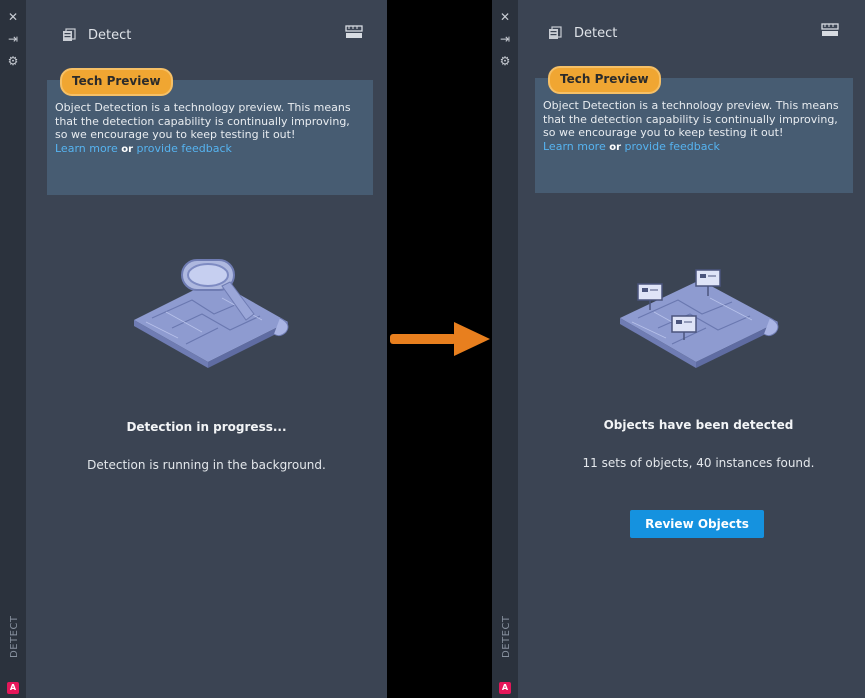  What do you see at coordinates (211, 313) in the screenshot?
I see `map-magnifier-illustration` at bounding box center [211, 313].